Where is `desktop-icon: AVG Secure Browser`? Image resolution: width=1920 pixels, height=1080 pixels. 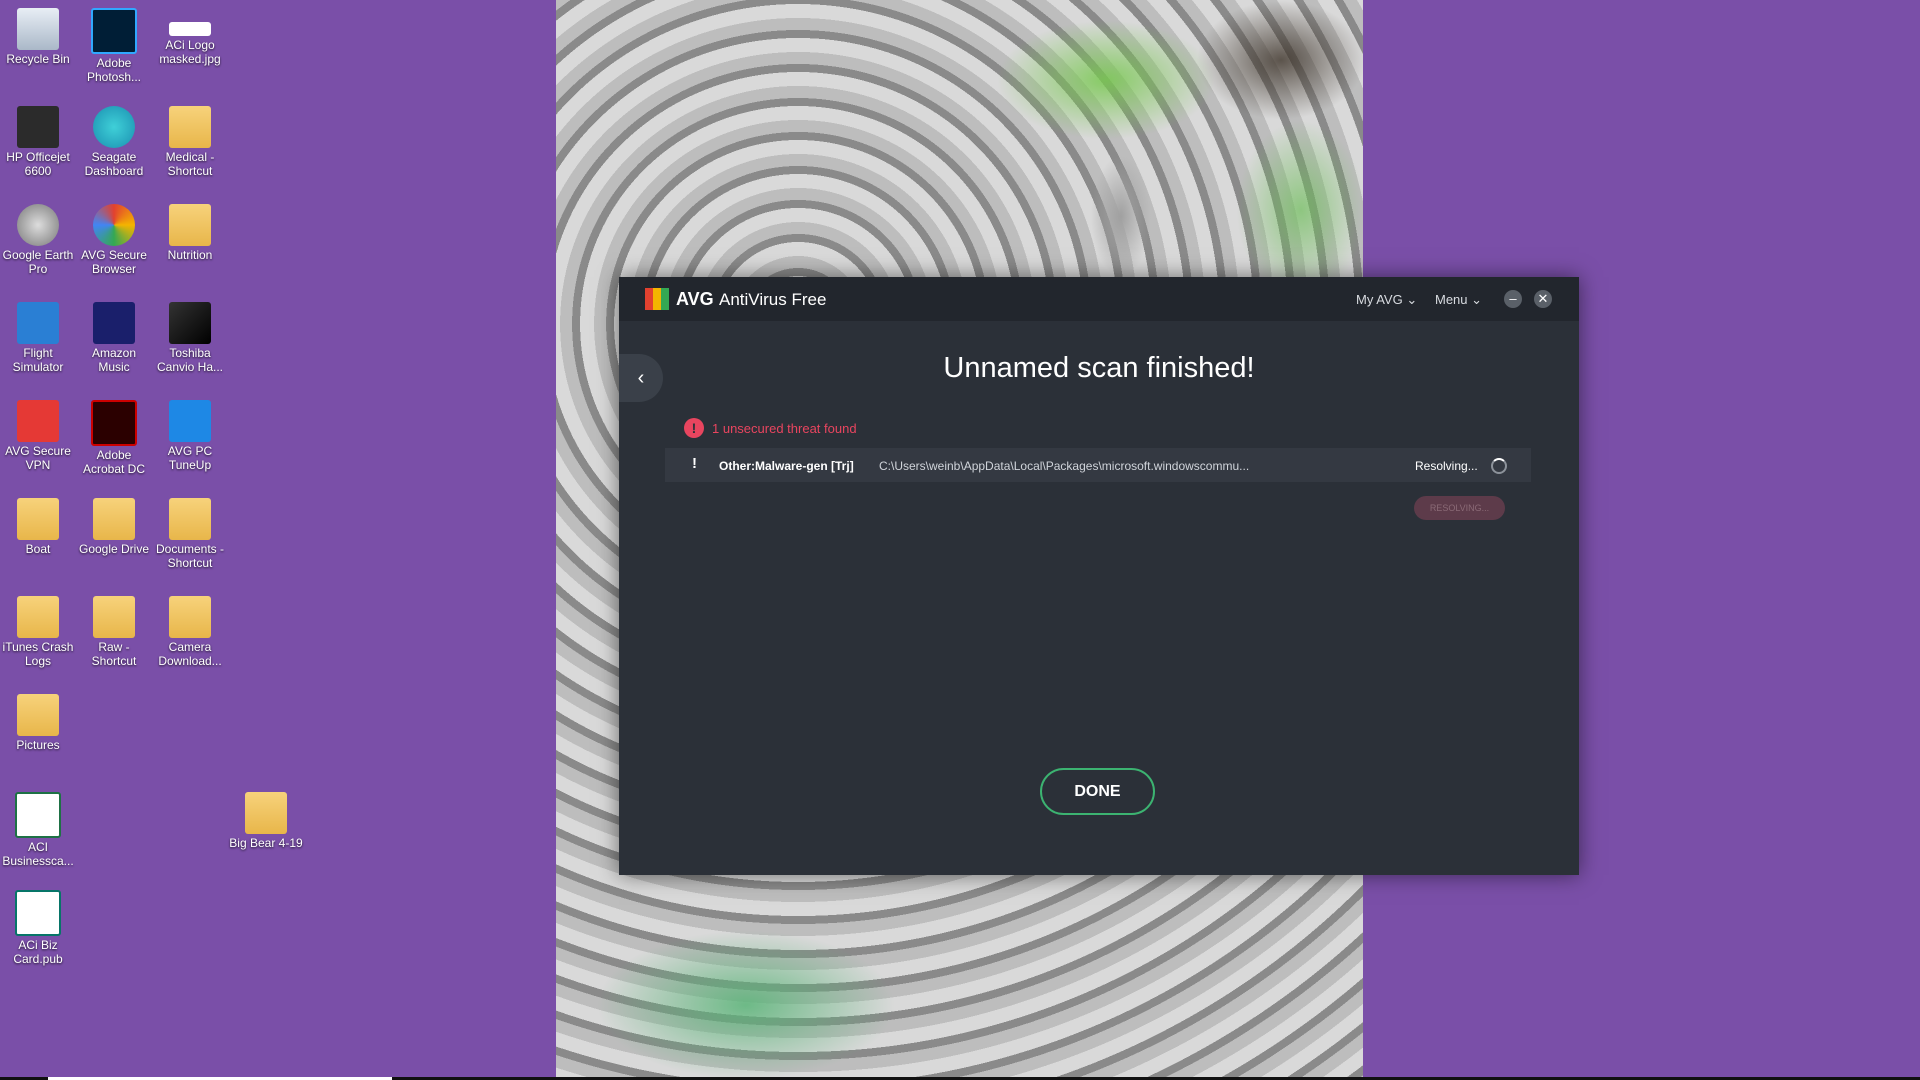
desktop-icon: AVG Secure Browser is located at coordinates (114, 238).